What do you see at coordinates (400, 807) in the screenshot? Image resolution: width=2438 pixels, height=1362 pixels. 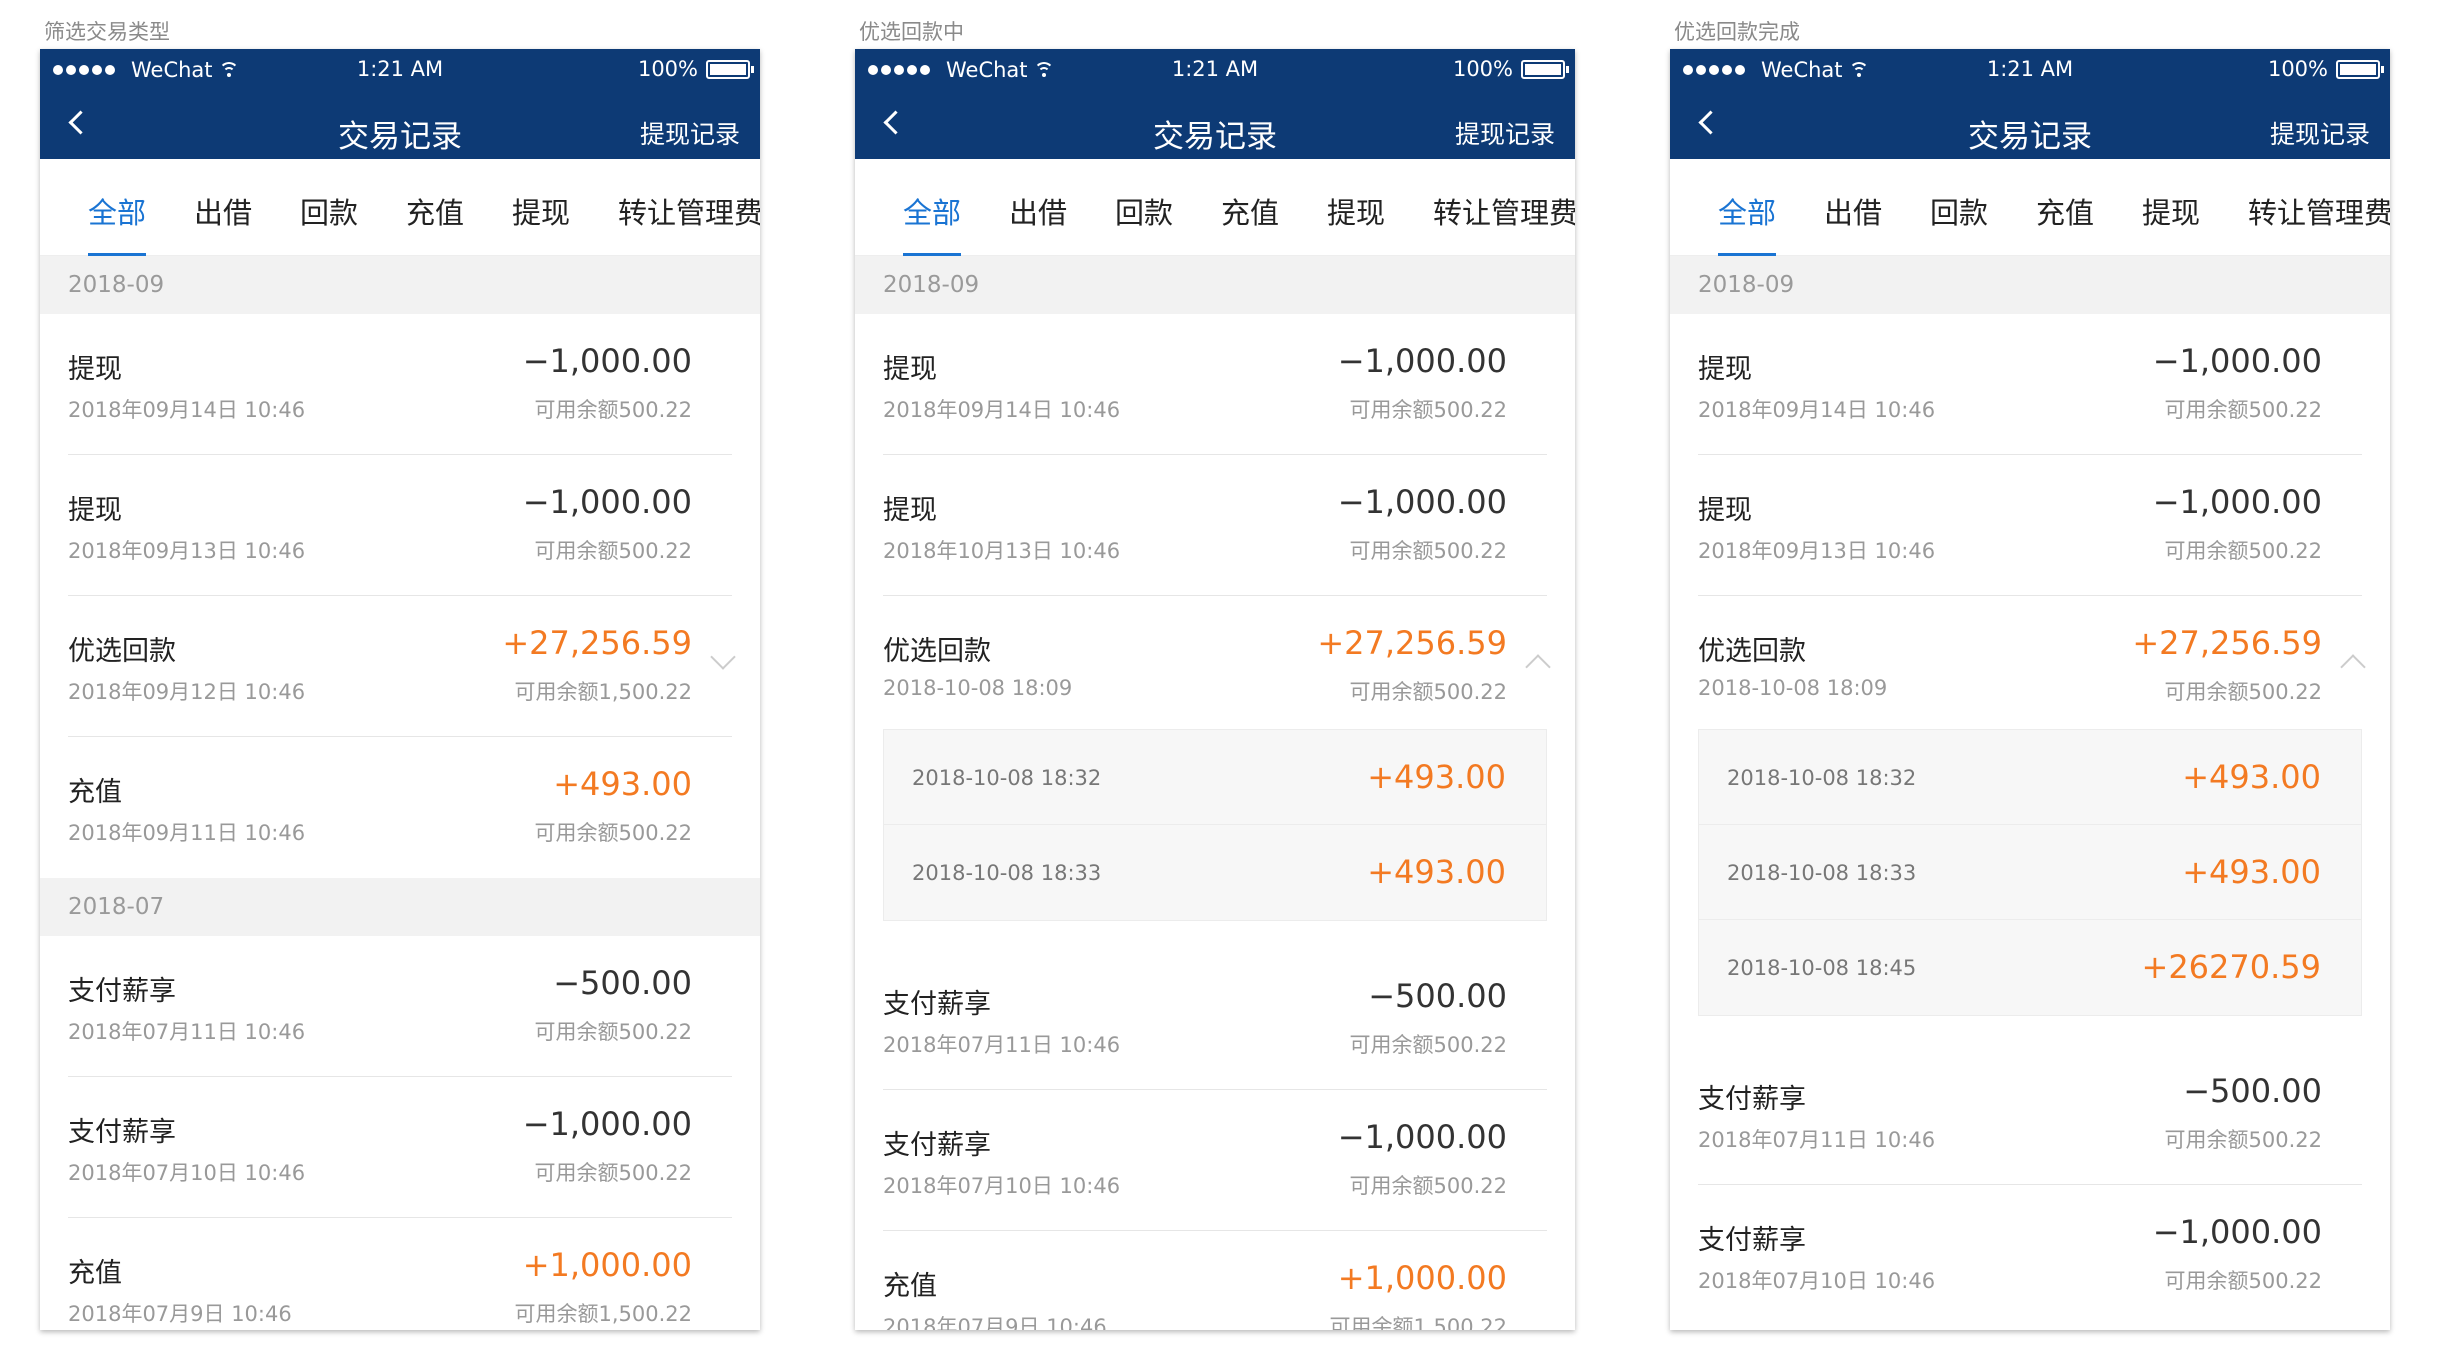 I see `transaction-row: 充值 2018年09月11日 10:46 +493.00 可用余额500.22` at bounding box center [400, 807].